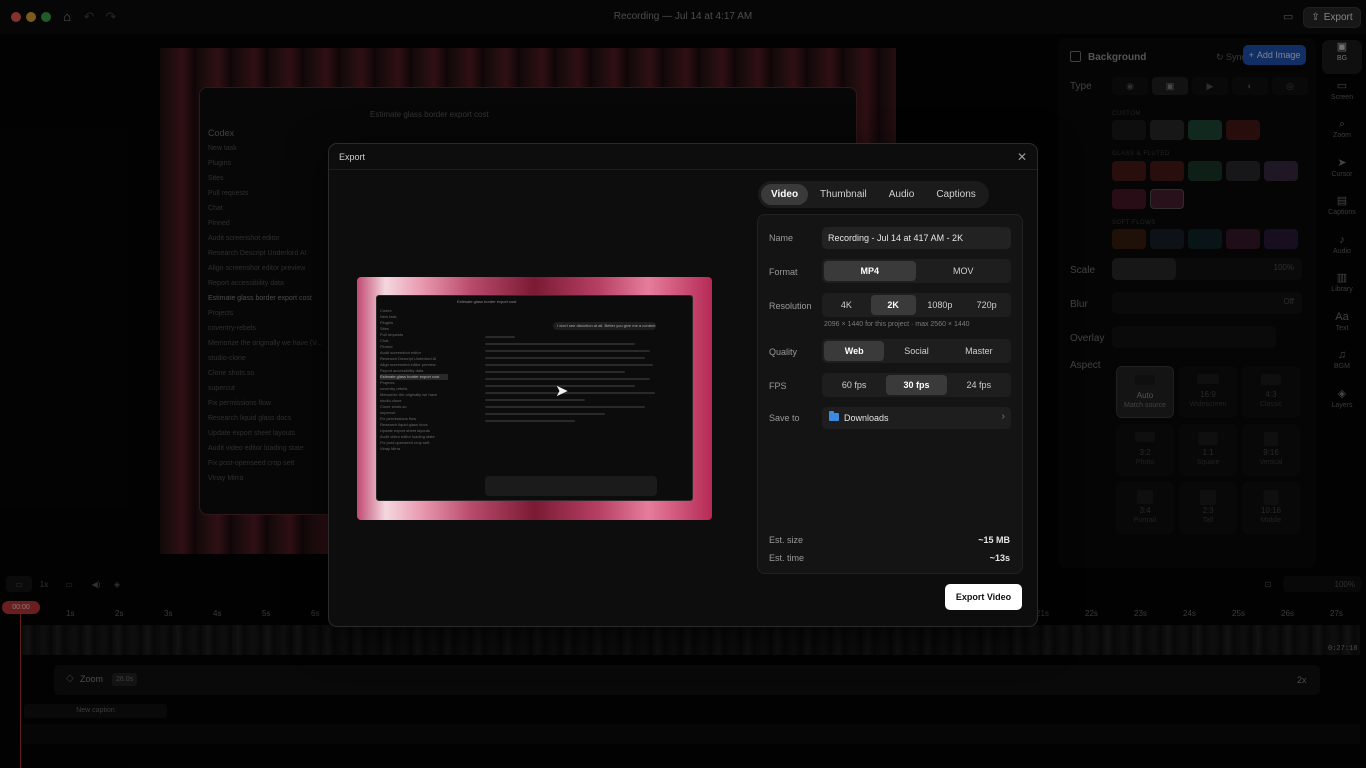 This screenshot has width=1366, height=768. I want to click on fps-24-option: 24 fps, so click(979, 385).